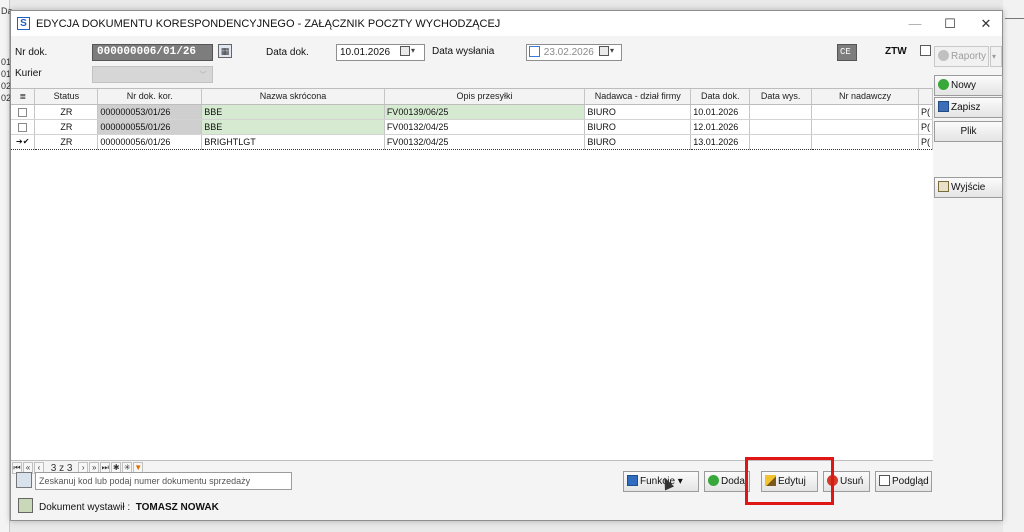  I want to click on column-header: Opis przesyłki, so click(485, 97).